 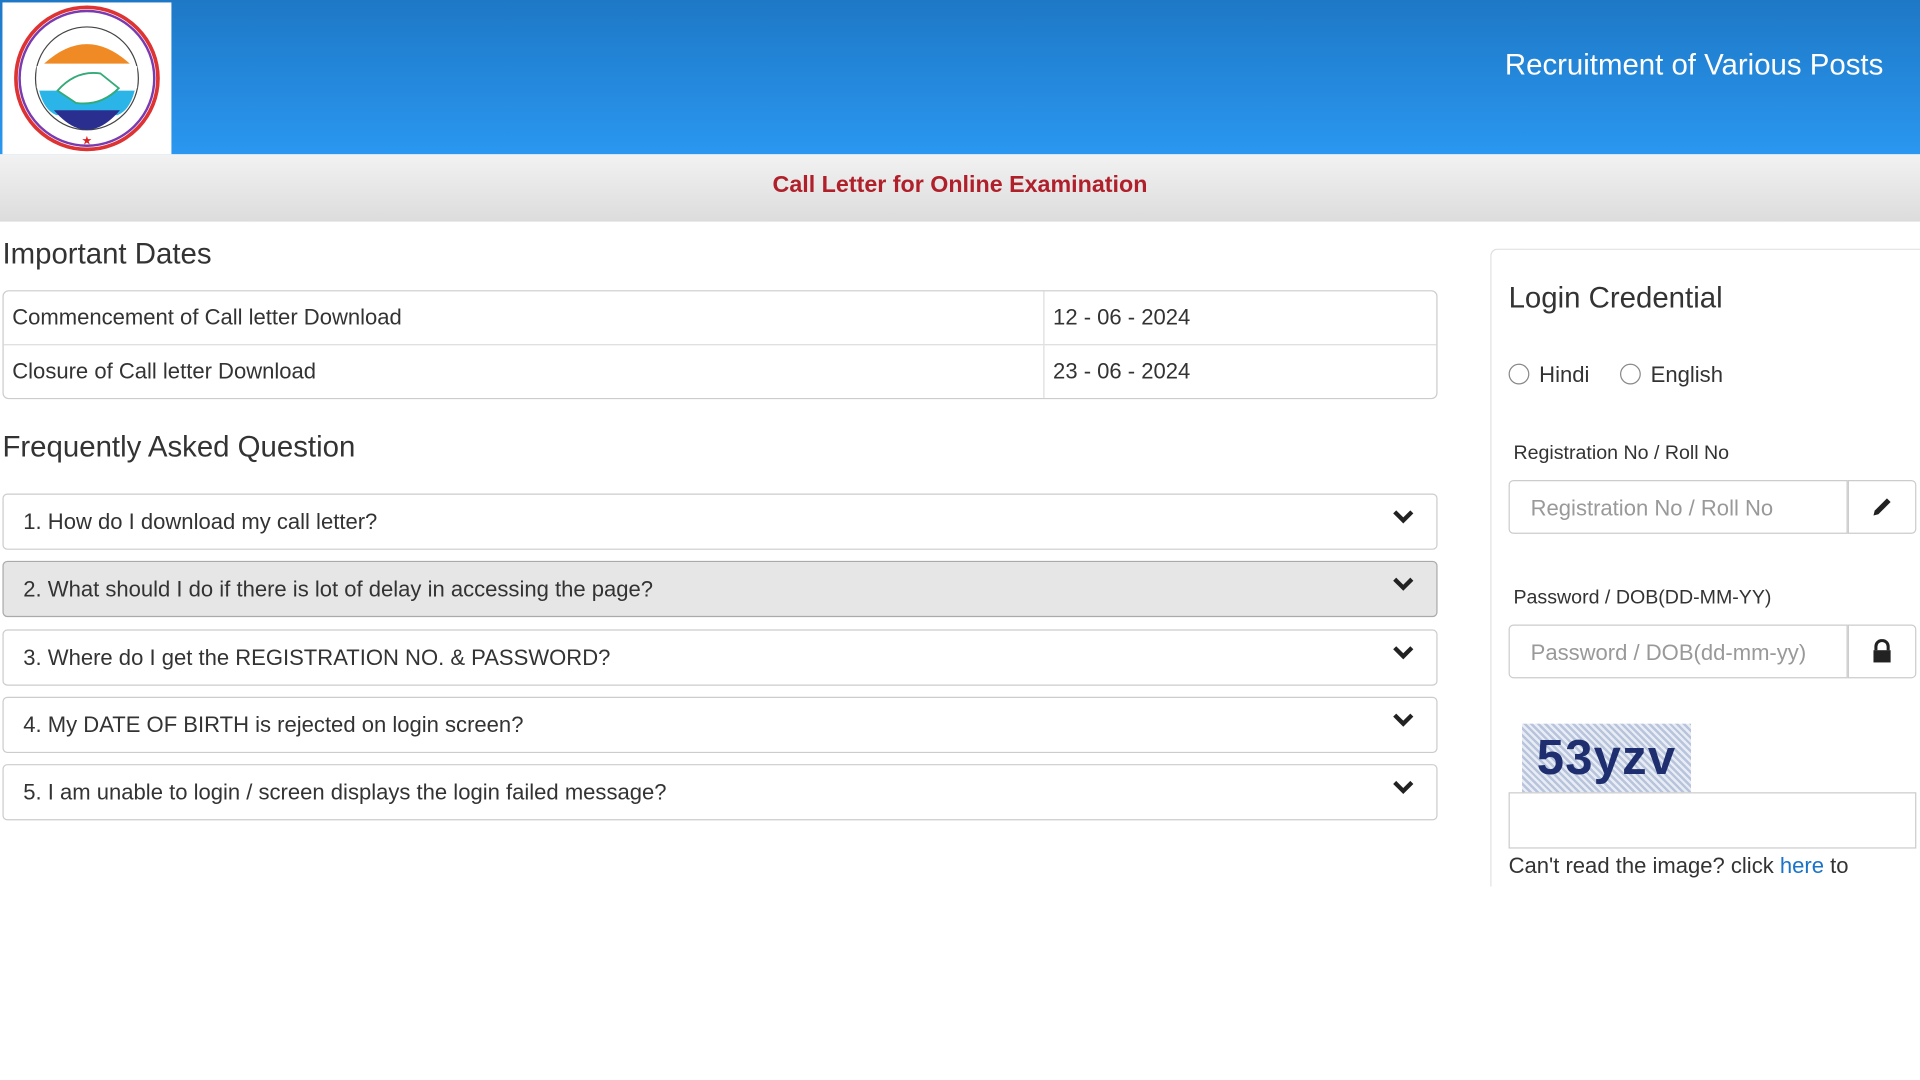 I want to click on date-value: 12 - 06 - 2024, so click(x=1122, y=317).